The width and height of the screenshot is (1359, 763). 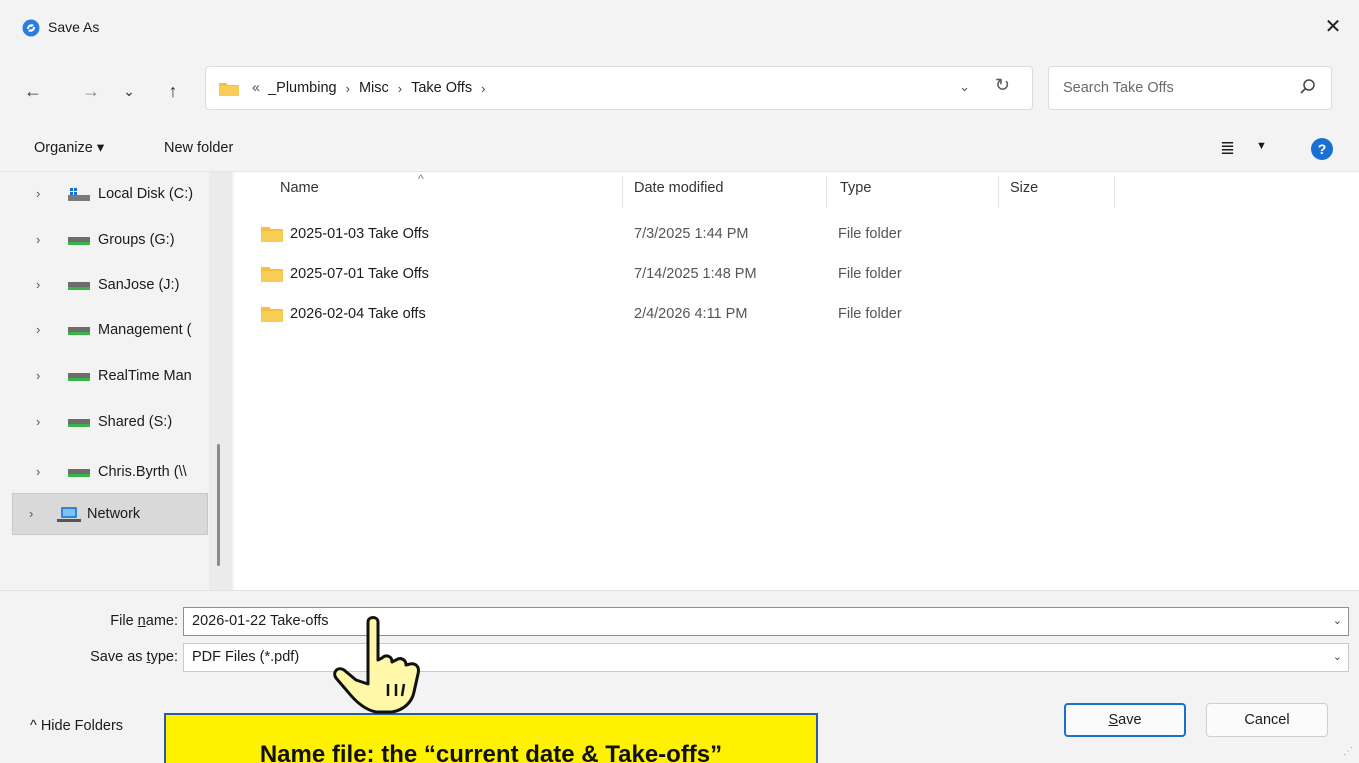 What do you see at coordinates (691, 234) in the screenshot?
I see `file-date: 7/3/2025 1:44 PM` at bounding box center [691, 234].